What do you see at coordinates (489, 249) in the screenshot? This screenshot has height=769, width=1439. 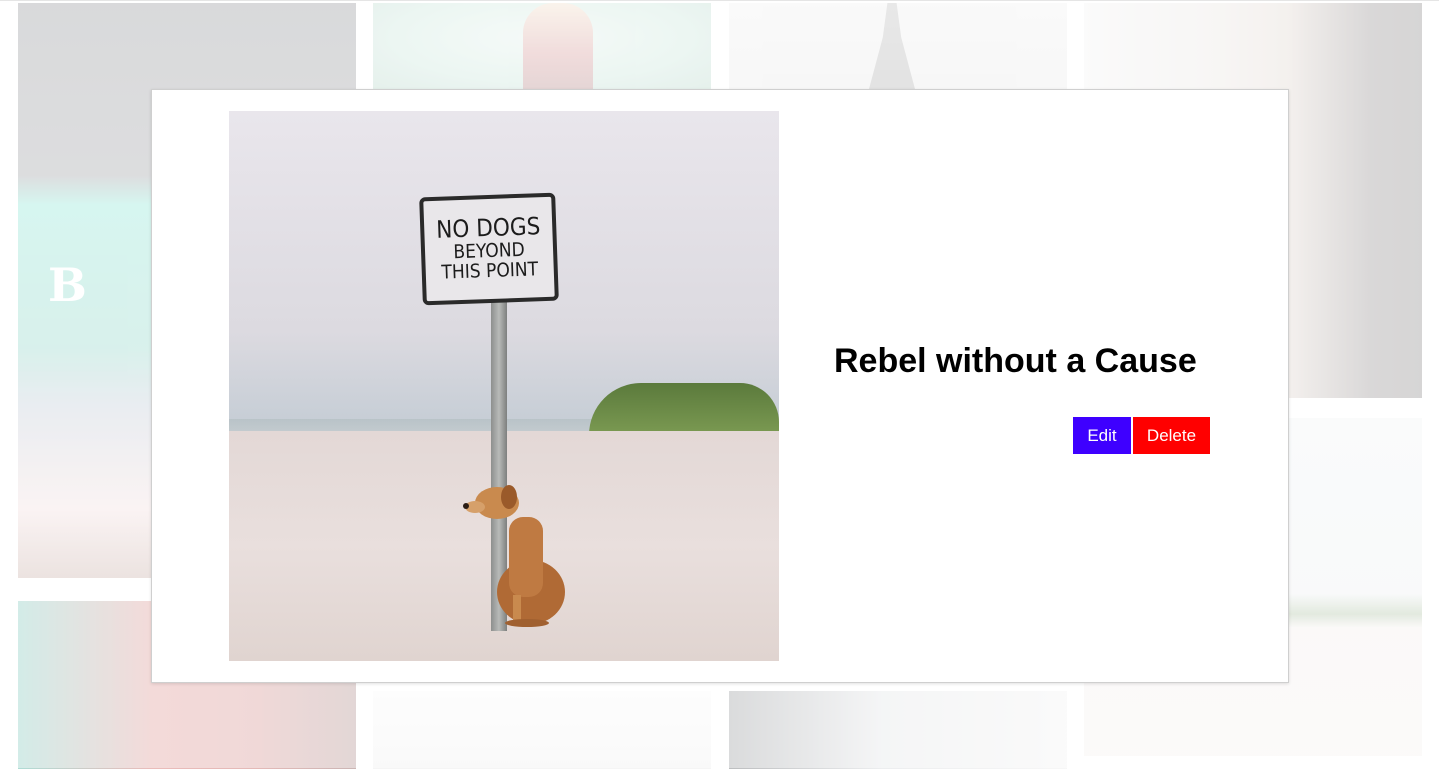 I see `sign-board: NO DOGS BEYOND THIS POINT` at bounding box center [489, 249].